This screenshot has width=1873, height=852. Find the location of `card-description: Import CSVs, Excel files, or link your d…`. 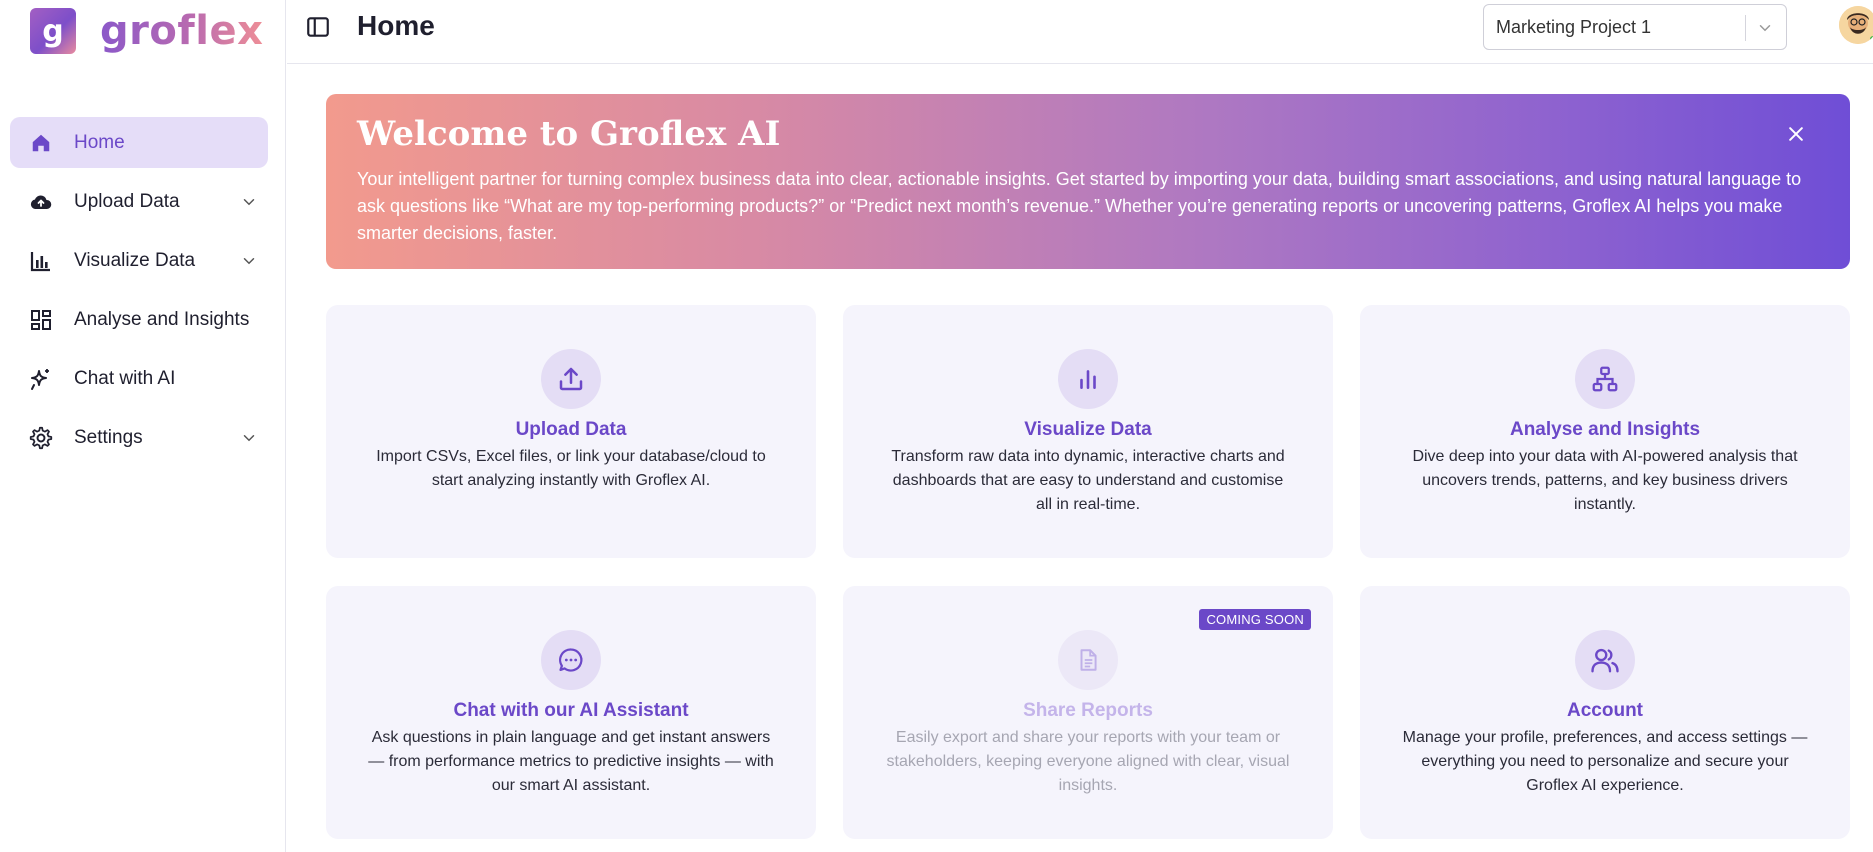

card-description: Import CSVs, Excel files, or link your d… is located at coordinates (571, 468).